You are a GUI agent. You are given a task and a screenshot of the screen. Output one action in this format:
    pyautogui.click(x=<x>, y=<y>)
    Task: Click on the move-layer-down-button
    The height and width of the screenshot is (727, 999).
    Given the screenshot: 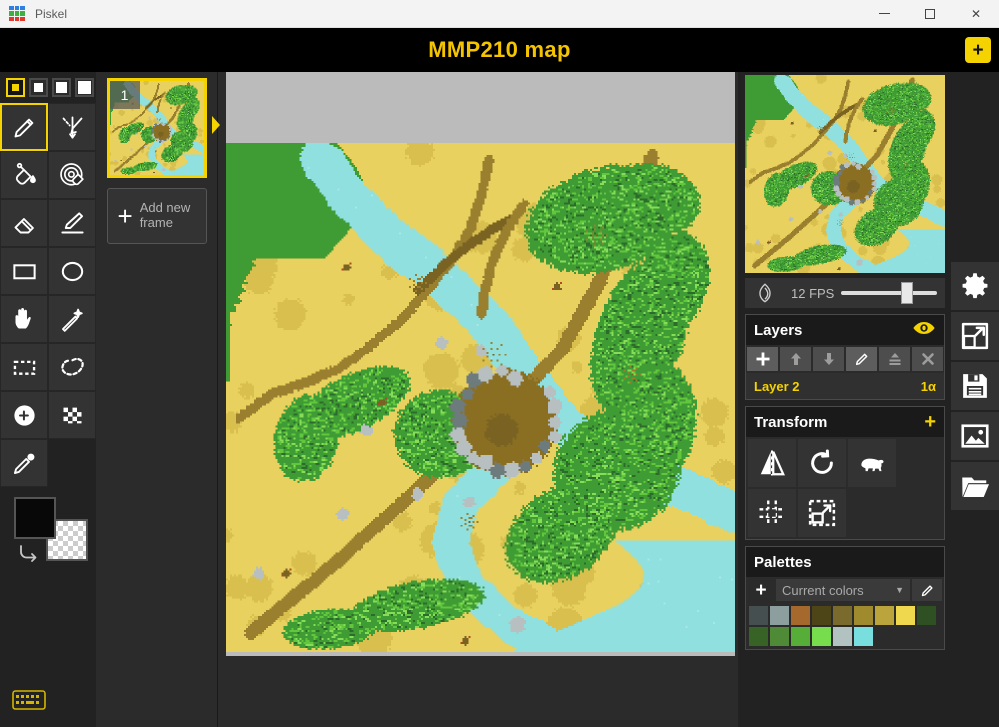 What is the action you would take?
    pyautogui.click(x=828, y=359)
    